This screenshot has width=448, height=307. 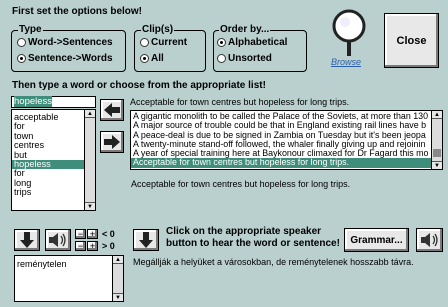 What do you see at coordinates (152, 58) in the screenshot?
I see `radio-all: All` at bounding box center [152, 58].